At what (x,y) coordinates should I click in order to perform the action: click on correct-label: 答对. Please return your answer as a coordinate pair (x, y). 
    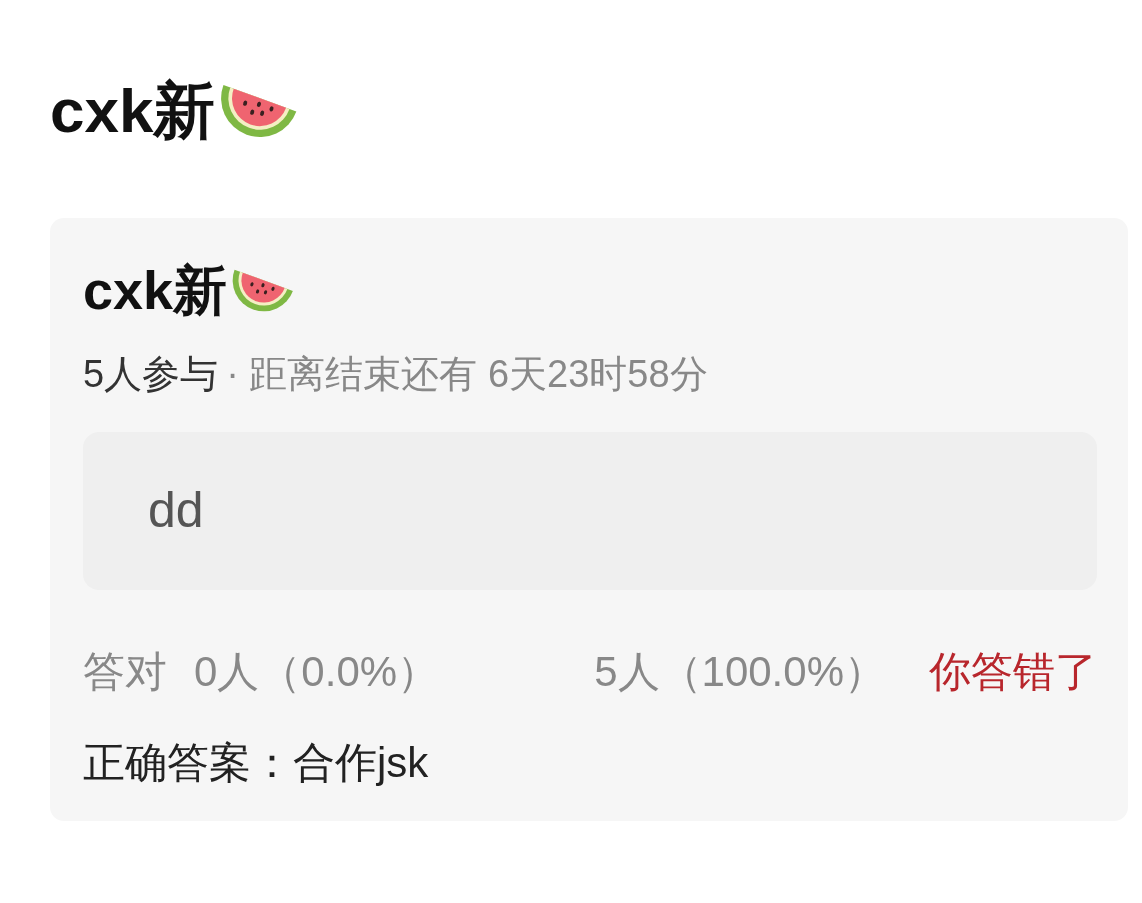
    Looking at the image, I should click on (125, 672).